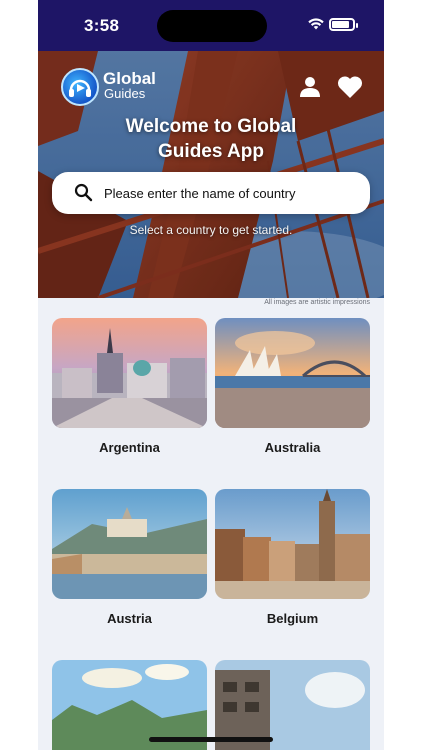 The height and width of the screenshot is (750, 422). What do you see at coordinates (211, 230) in the screenshot?
I see `hint-text: Select a country to get started.` at bounding box center [211, 230].